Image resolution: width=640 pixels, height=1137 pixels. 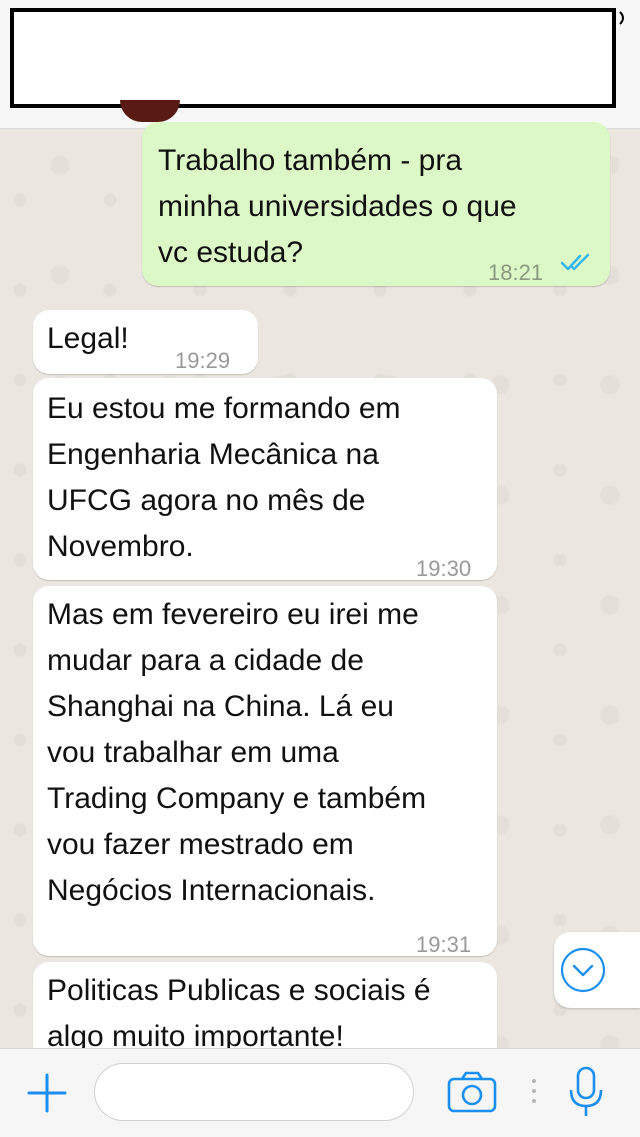 I want to click on message-bubble-incoming: Legal! 19:29, so click(x=145, y=342).